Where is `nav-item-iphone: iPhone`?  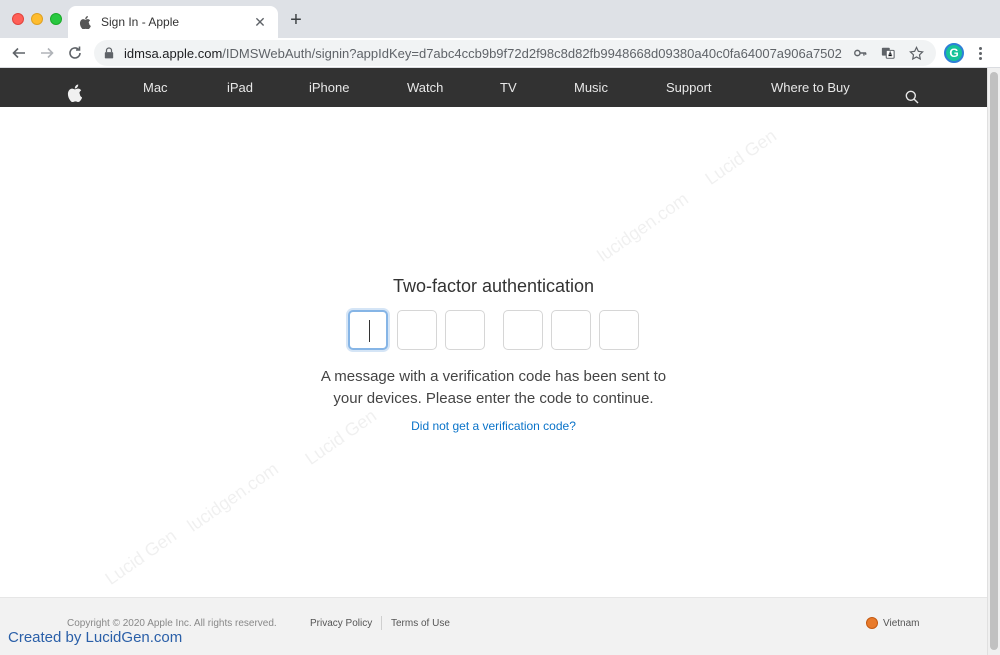 nav-item-iphone: iPhone is located at coordinates (329, 87).